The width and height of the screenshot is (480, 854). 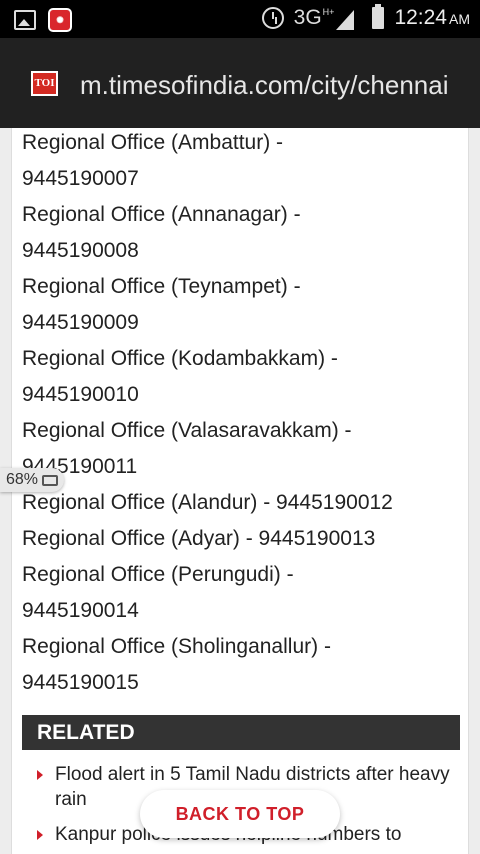 What do you see at coordinates (459, 19) in the screenshot?
I see `clock-ampm: AM` at bounding box center [459, 19].